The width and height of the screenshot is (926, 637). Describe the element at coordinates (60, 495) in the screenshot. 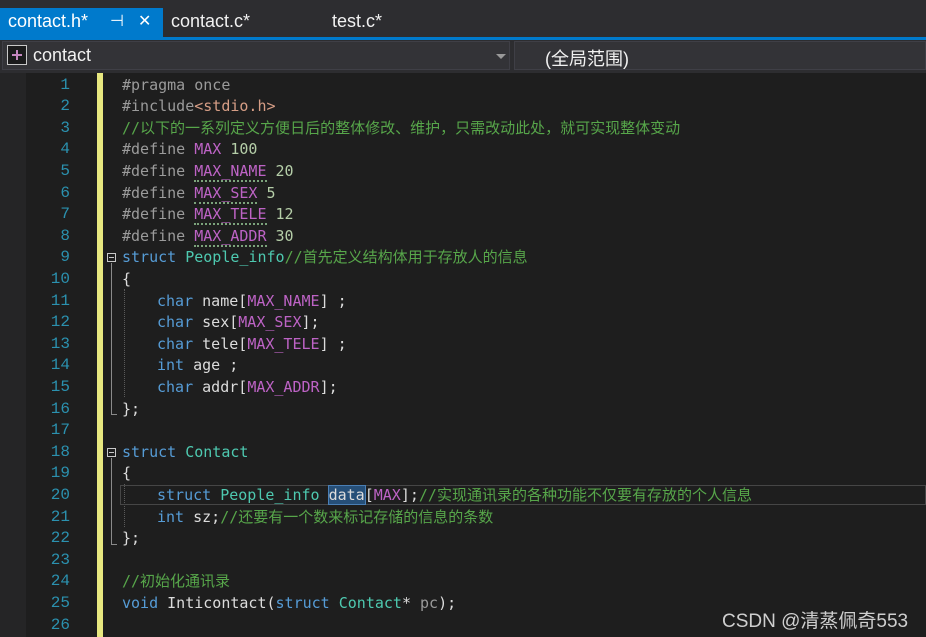

I see `line-number: 20` at that location.